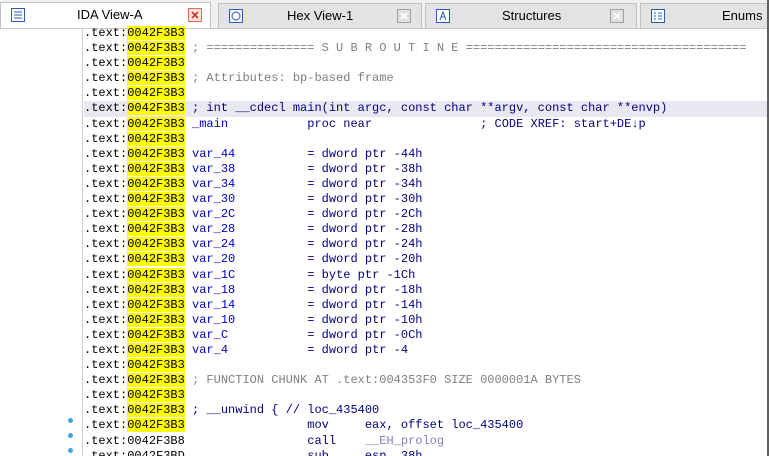  I want to click on symbol-name: var_20, so click(210, 259).